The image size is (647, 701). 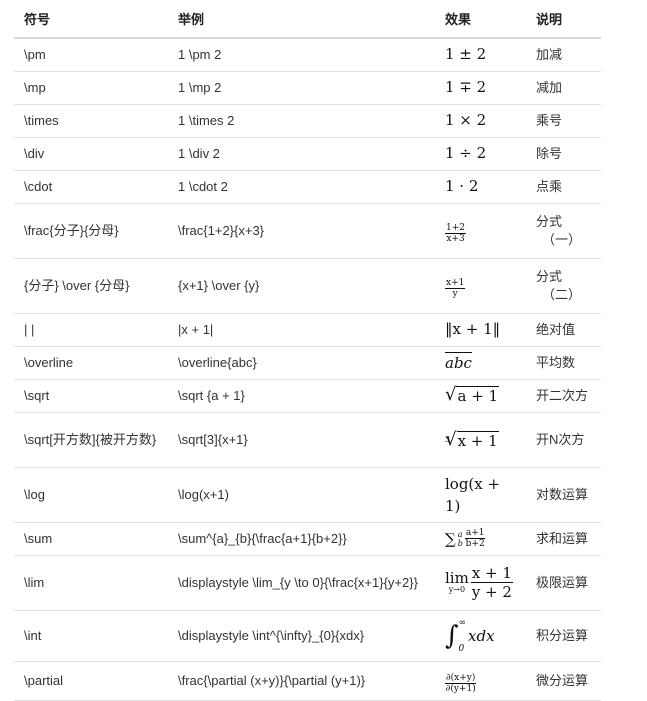 I want to click on square-root: √ a + 1, so click(x=472, y=394).